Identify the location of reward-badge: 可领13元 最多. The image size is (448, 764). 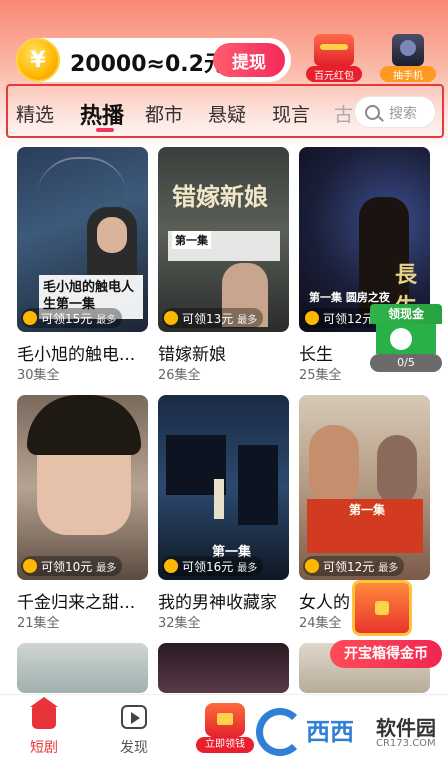
(213, 318).